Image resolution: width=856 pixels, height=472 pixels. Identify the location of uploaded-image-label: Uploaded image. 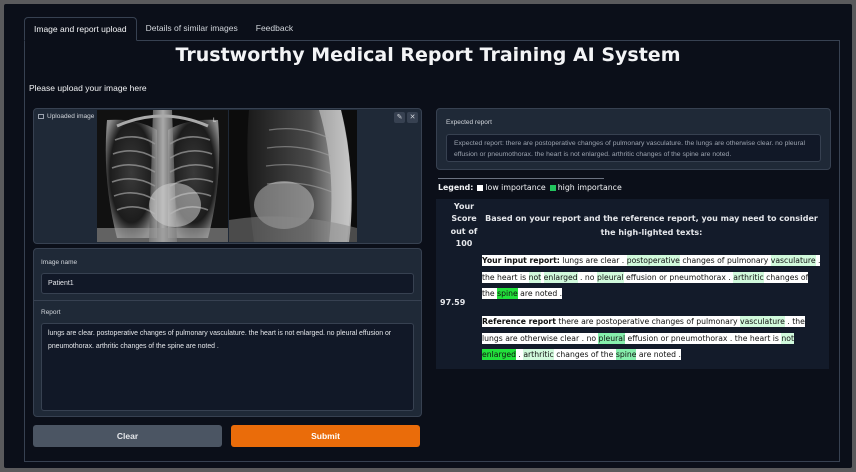
(66, 116).